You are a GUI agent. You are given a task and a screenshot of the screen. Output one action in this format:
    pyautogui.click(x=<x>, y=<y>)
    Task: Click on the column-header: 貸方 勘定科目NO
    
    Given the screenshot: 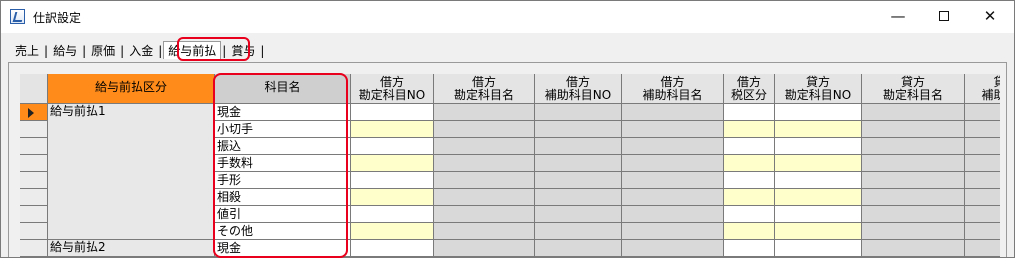 What is the action you would take?
    pyautogui.click(x=818, y=89)
    